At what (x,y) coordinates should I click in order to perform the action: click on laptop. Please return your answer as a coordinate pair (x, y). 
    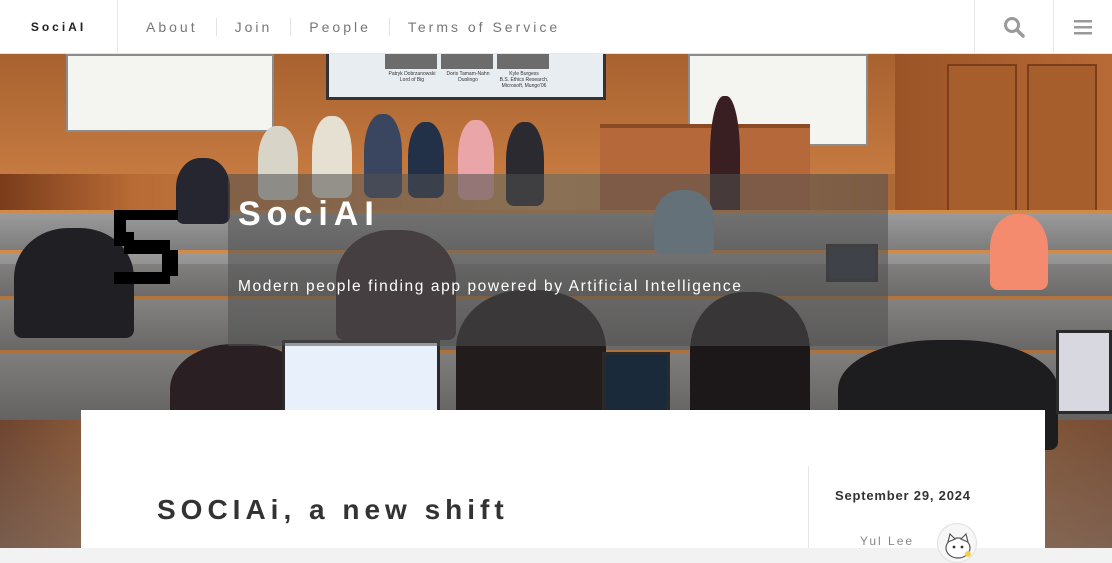
    Looking at the image, I should click on (636, 384).